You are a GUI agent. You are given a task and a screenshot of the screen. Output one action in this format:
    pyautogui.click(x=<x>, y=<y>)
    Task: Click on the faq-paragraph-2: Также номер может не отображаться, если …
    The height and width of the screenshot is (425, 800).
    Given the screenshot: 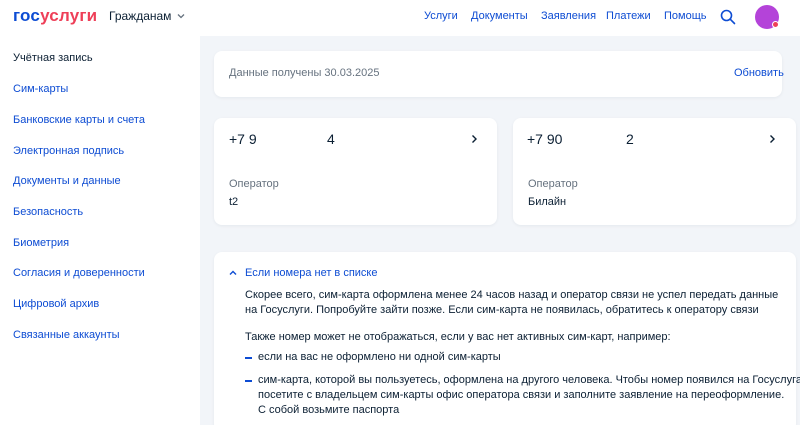 What is the action you would take?
    pyautogui.click(x=458, y=337)
    